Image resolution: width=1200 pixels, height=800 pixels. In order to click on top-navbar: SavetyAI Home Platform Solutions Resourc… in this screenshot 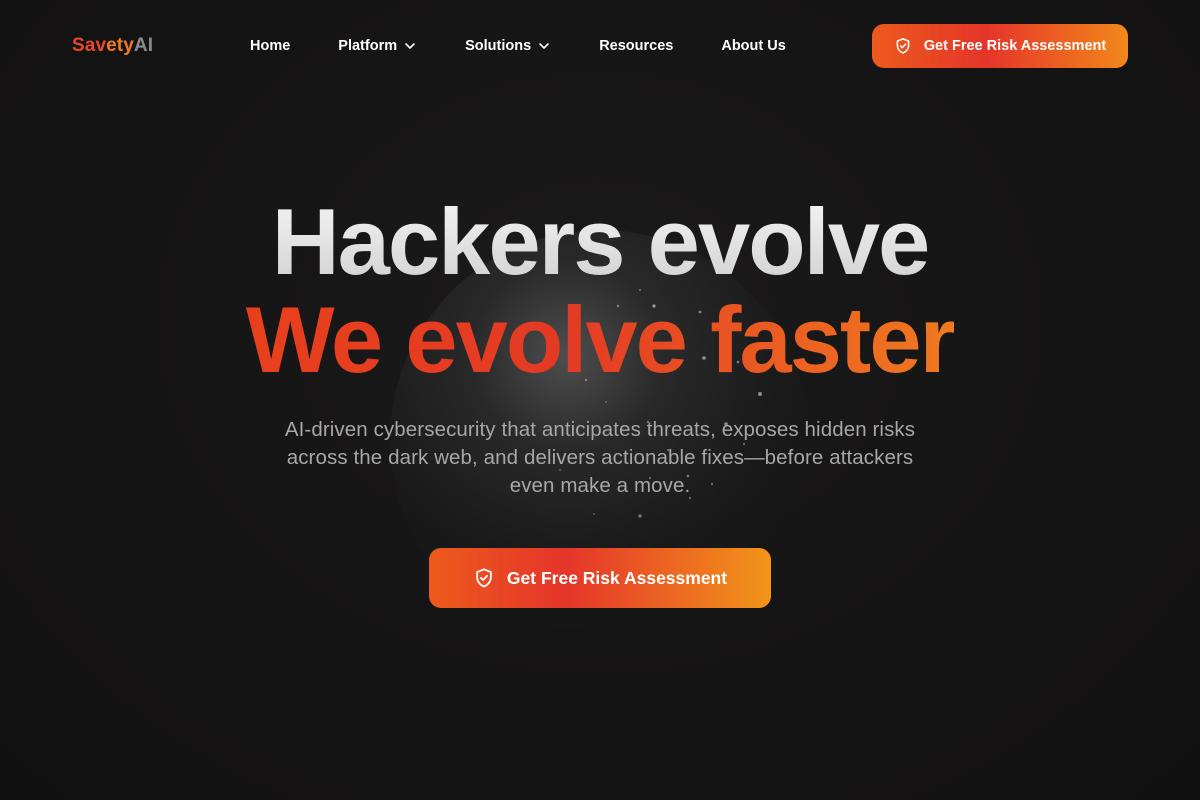, I will do `click(600, 46)`.